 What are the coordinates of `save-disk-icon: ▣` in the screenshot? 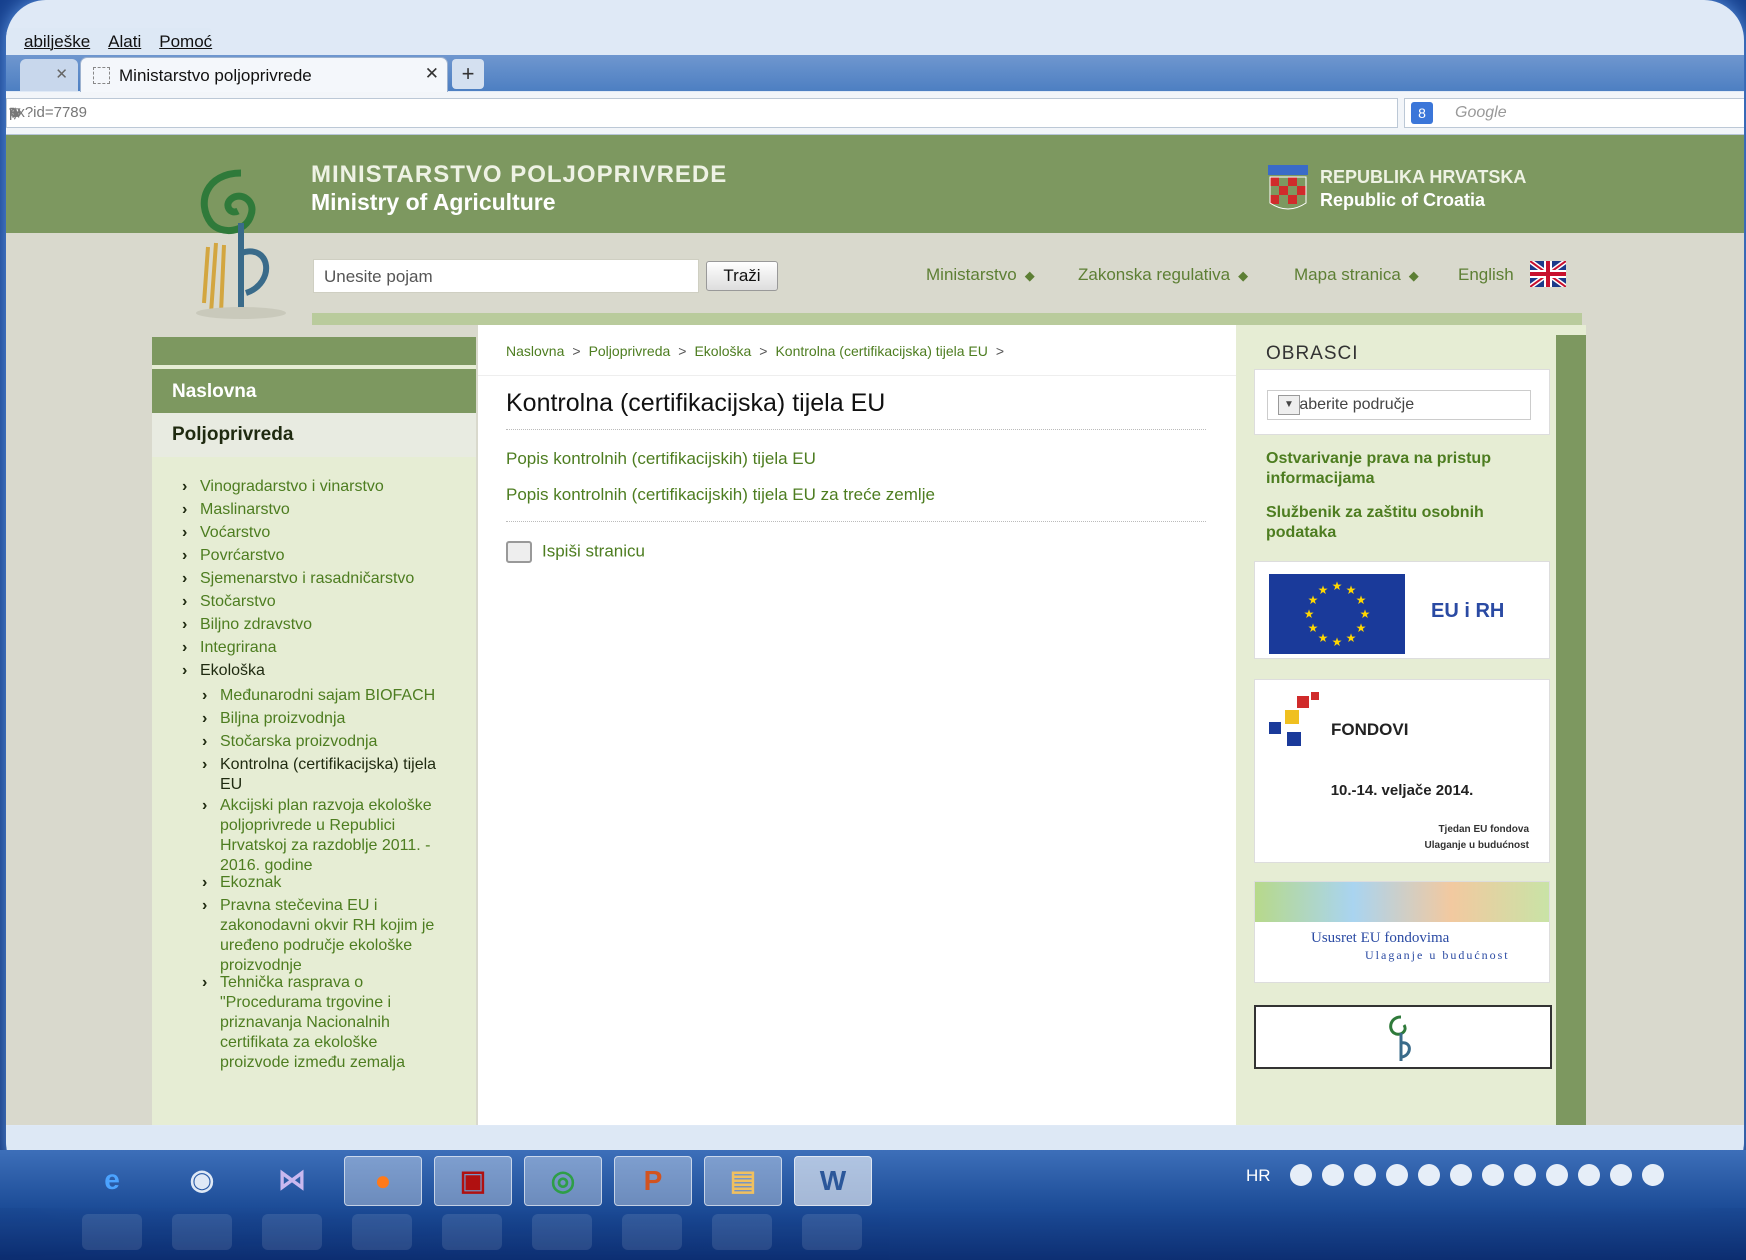 It's located at (473, 1181).